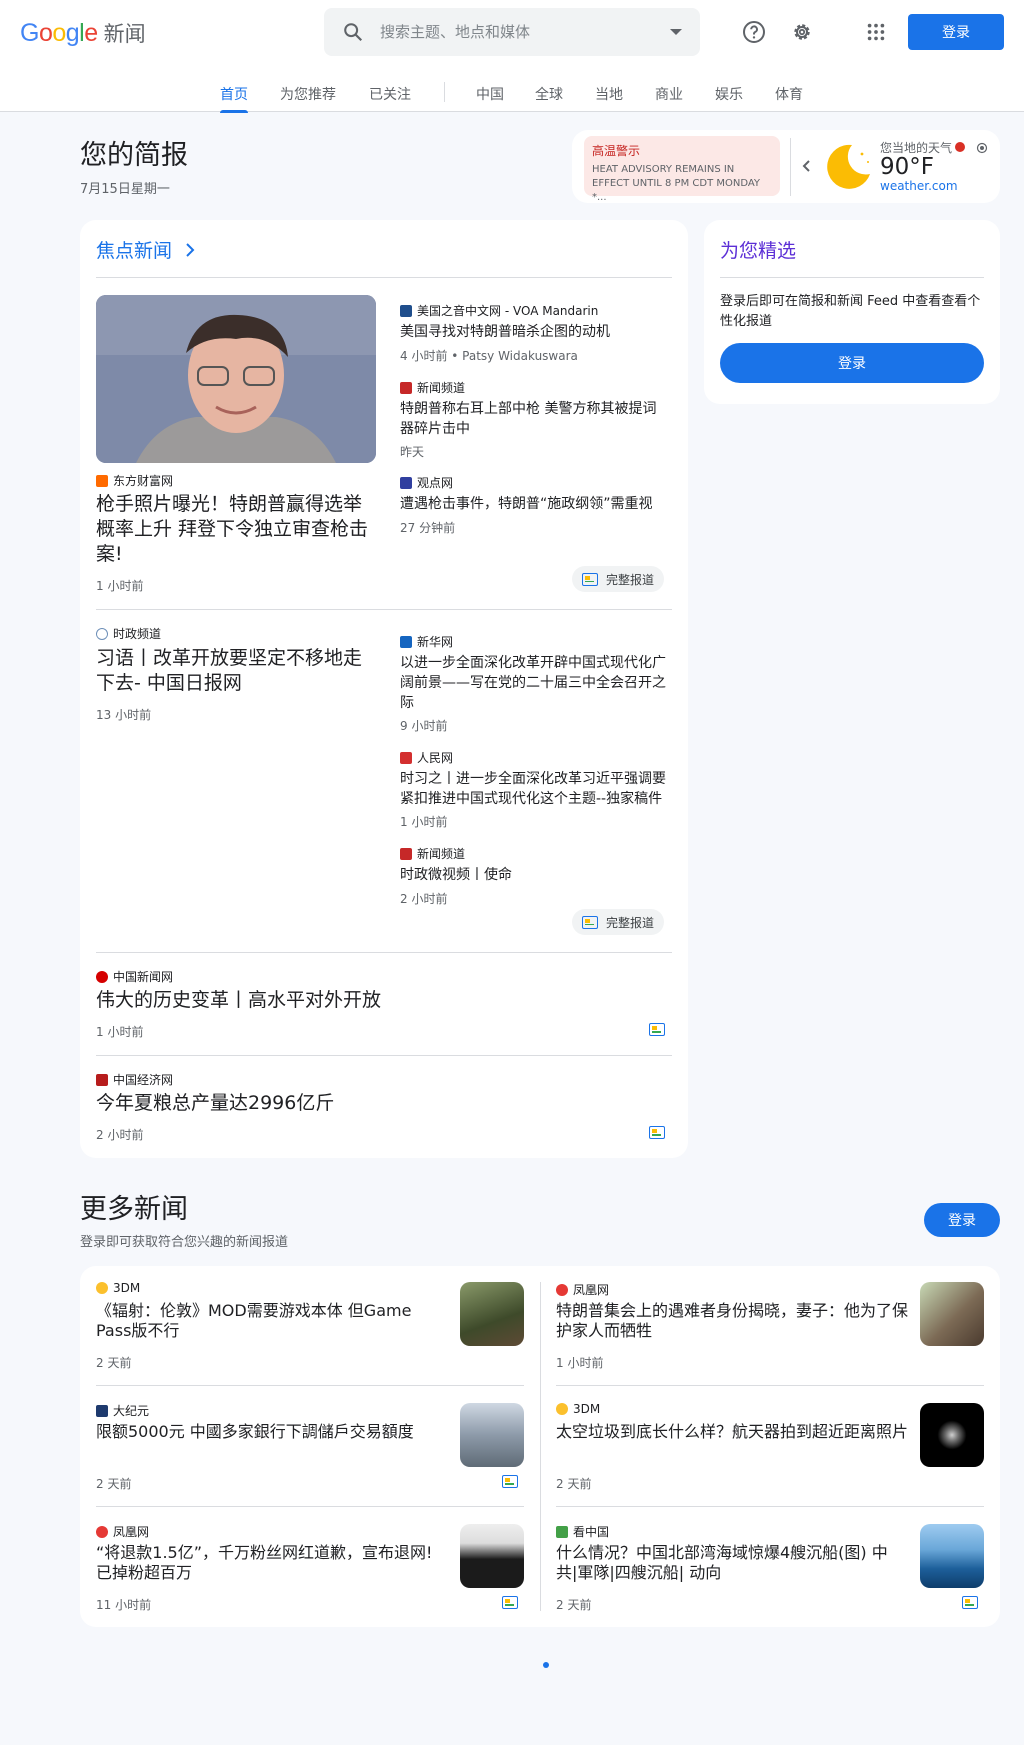  Describe the element at coordinates (237, 529) in the screenshot. I see `story-headline: 枪手照片曝光！特朗普赢得选举概率上升 拜登下令独立审查枪击案!` at that location.